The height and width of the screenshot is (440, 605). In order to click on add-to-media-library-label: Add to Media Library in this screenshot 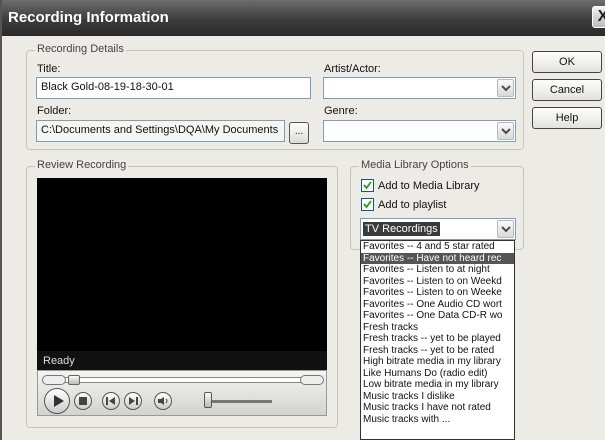, I will do `click(429, 186)`.